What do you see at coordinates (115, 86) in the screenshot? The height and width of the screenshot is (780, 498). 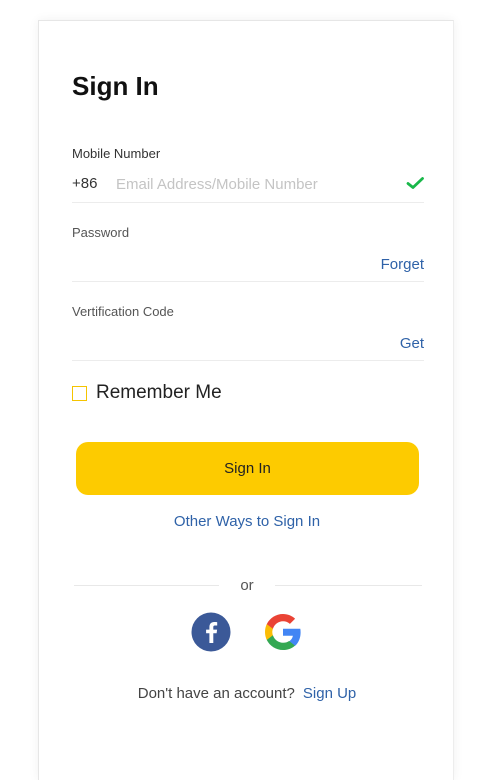 I see `page-title: Sign In` at bounding box center [115, 86].